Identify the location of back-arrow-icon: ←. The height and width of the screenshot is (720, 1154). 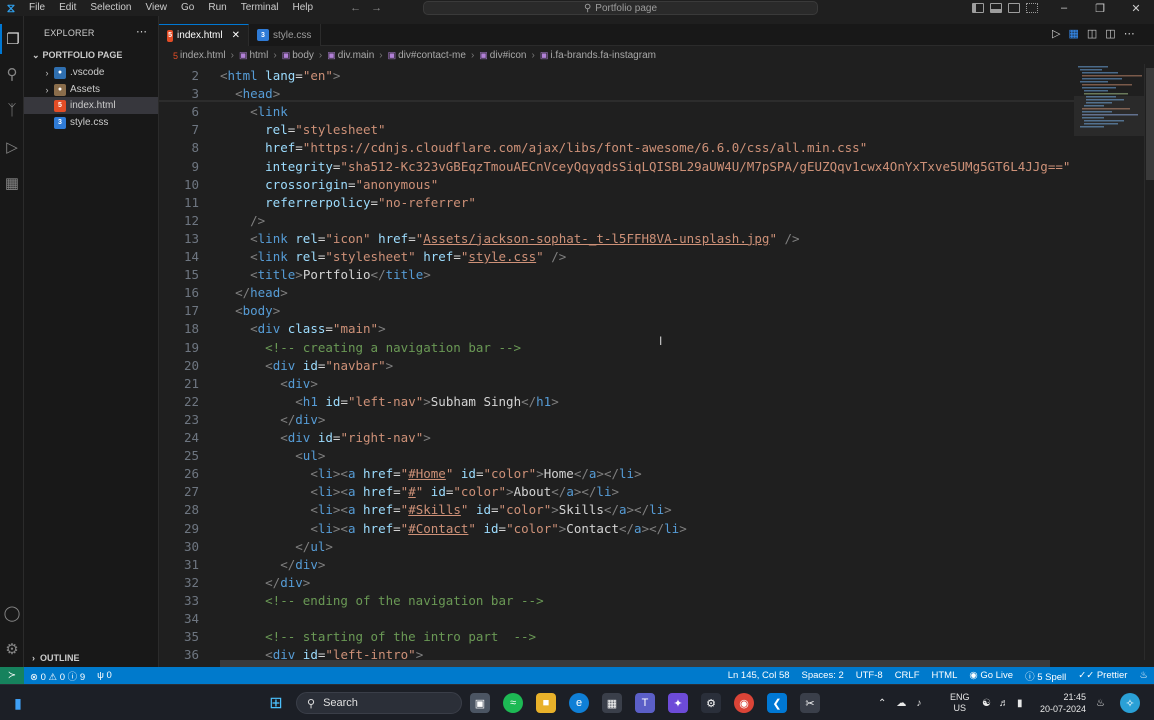
(355, 8).